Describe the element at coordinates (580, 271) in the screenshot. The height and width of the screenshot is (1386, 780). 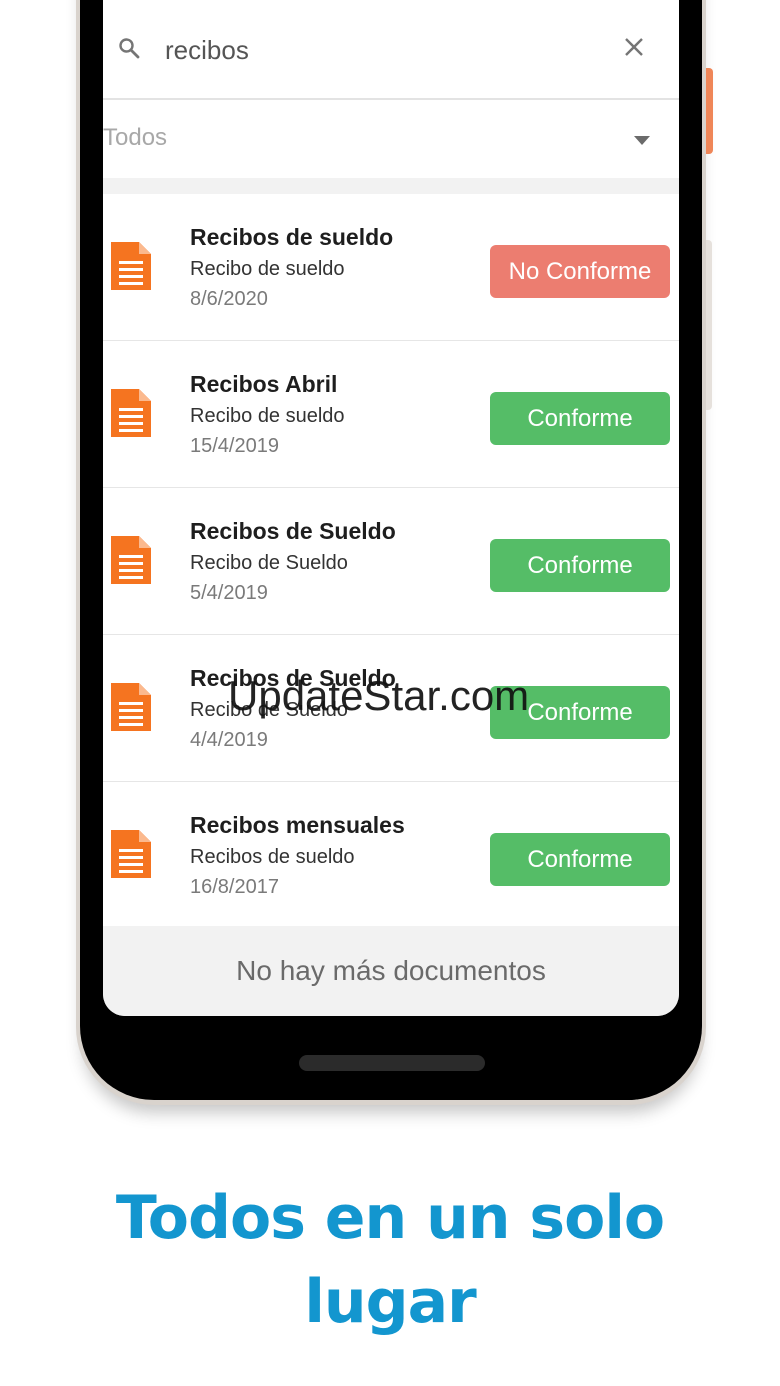
I see `status-button-no-conforme: No Conforme` at that location.